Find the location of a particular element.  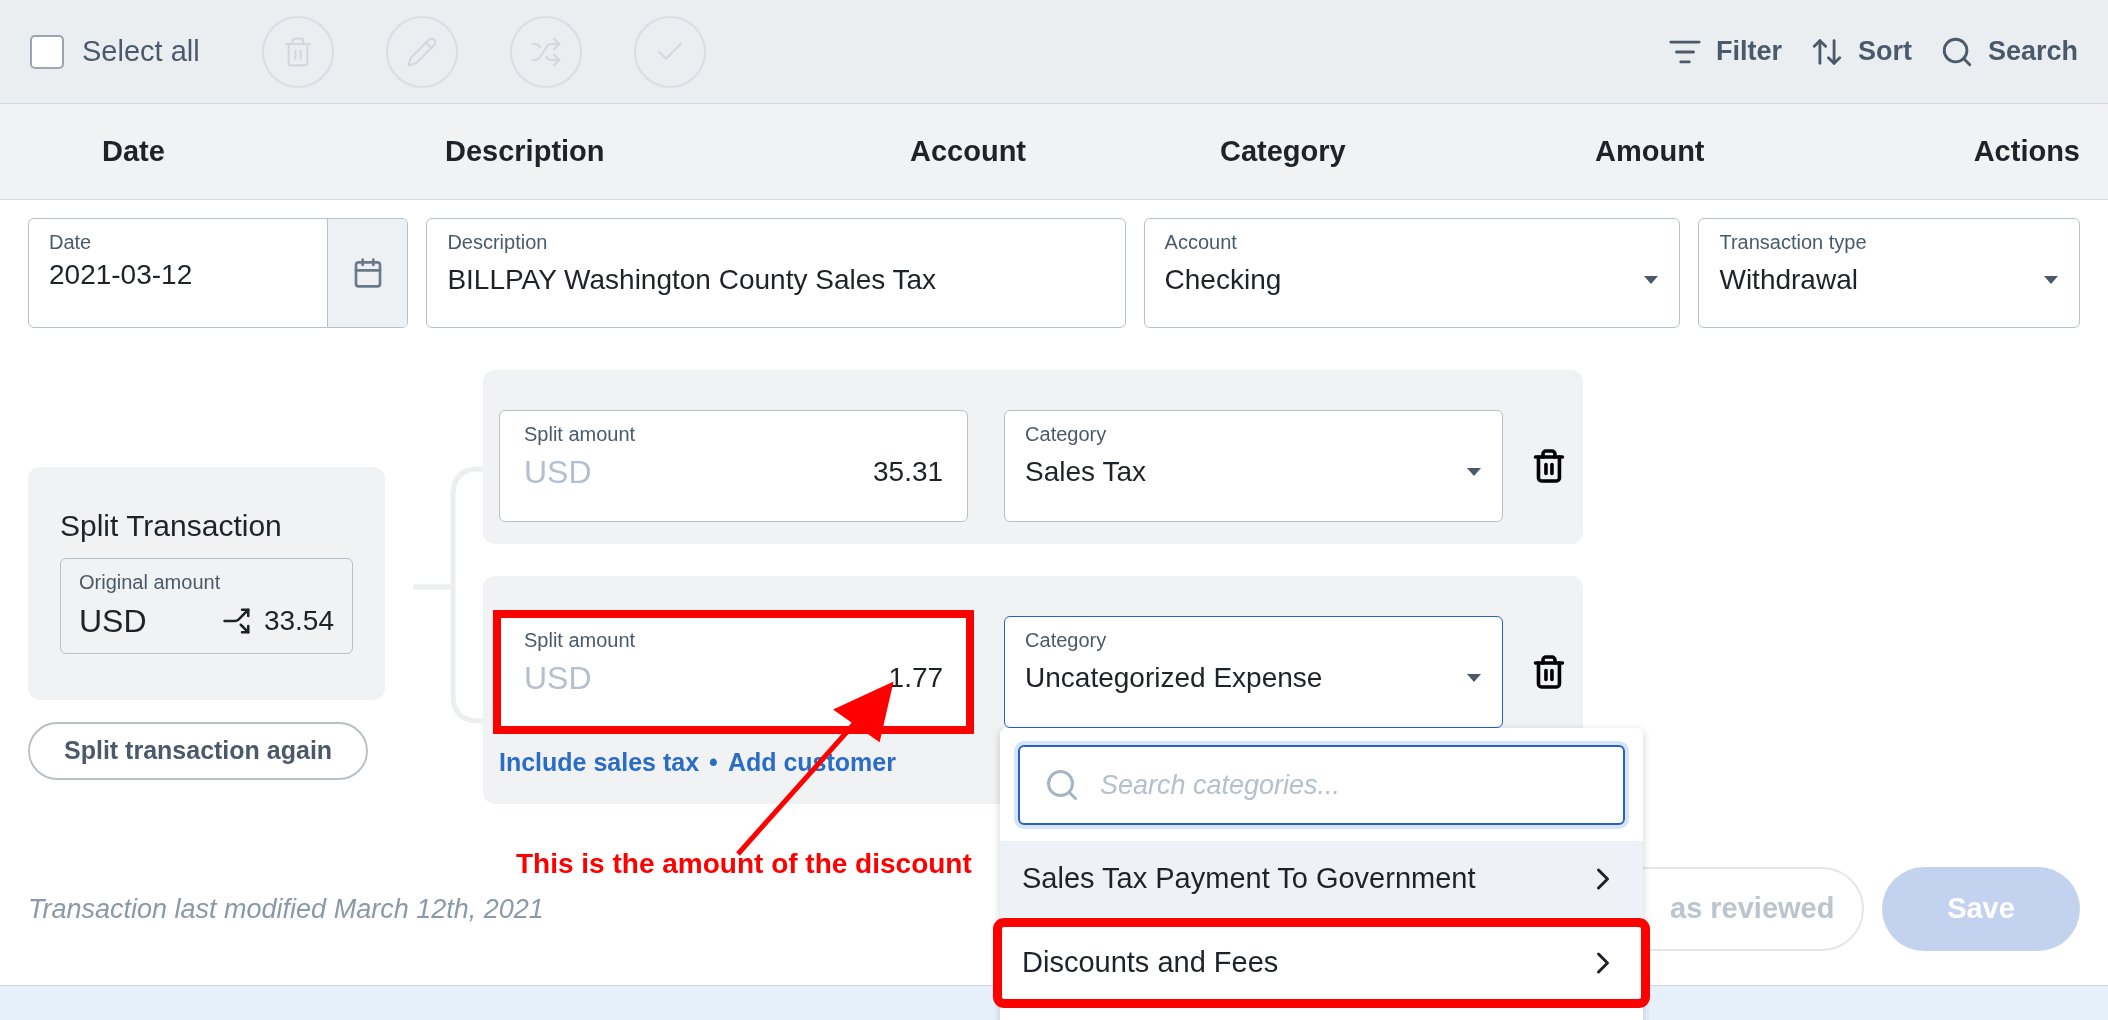

category-select: Category Uncategorized Expense is located at coordinates (1254, 672).